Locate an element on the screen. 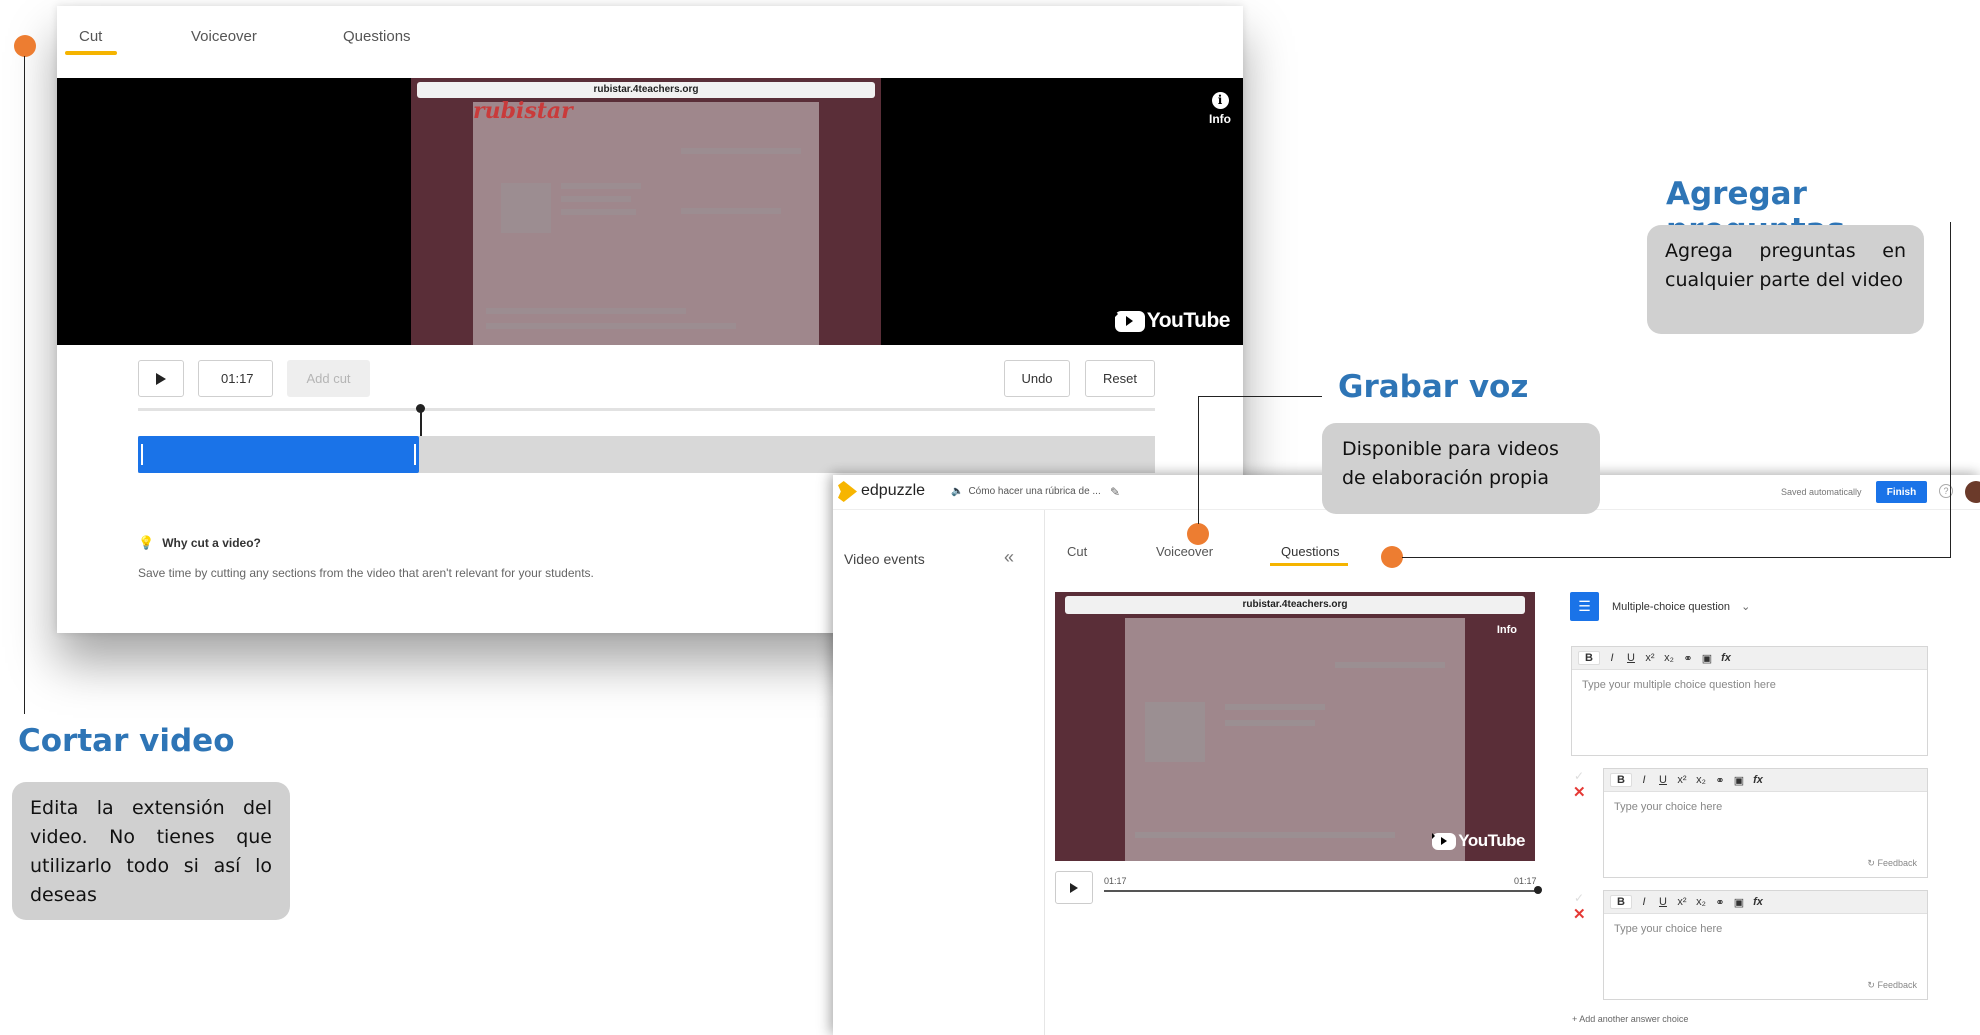 The width and height of the screenshot is (1980, 1035). cut-handle-left is located at coordinates (142, 454).